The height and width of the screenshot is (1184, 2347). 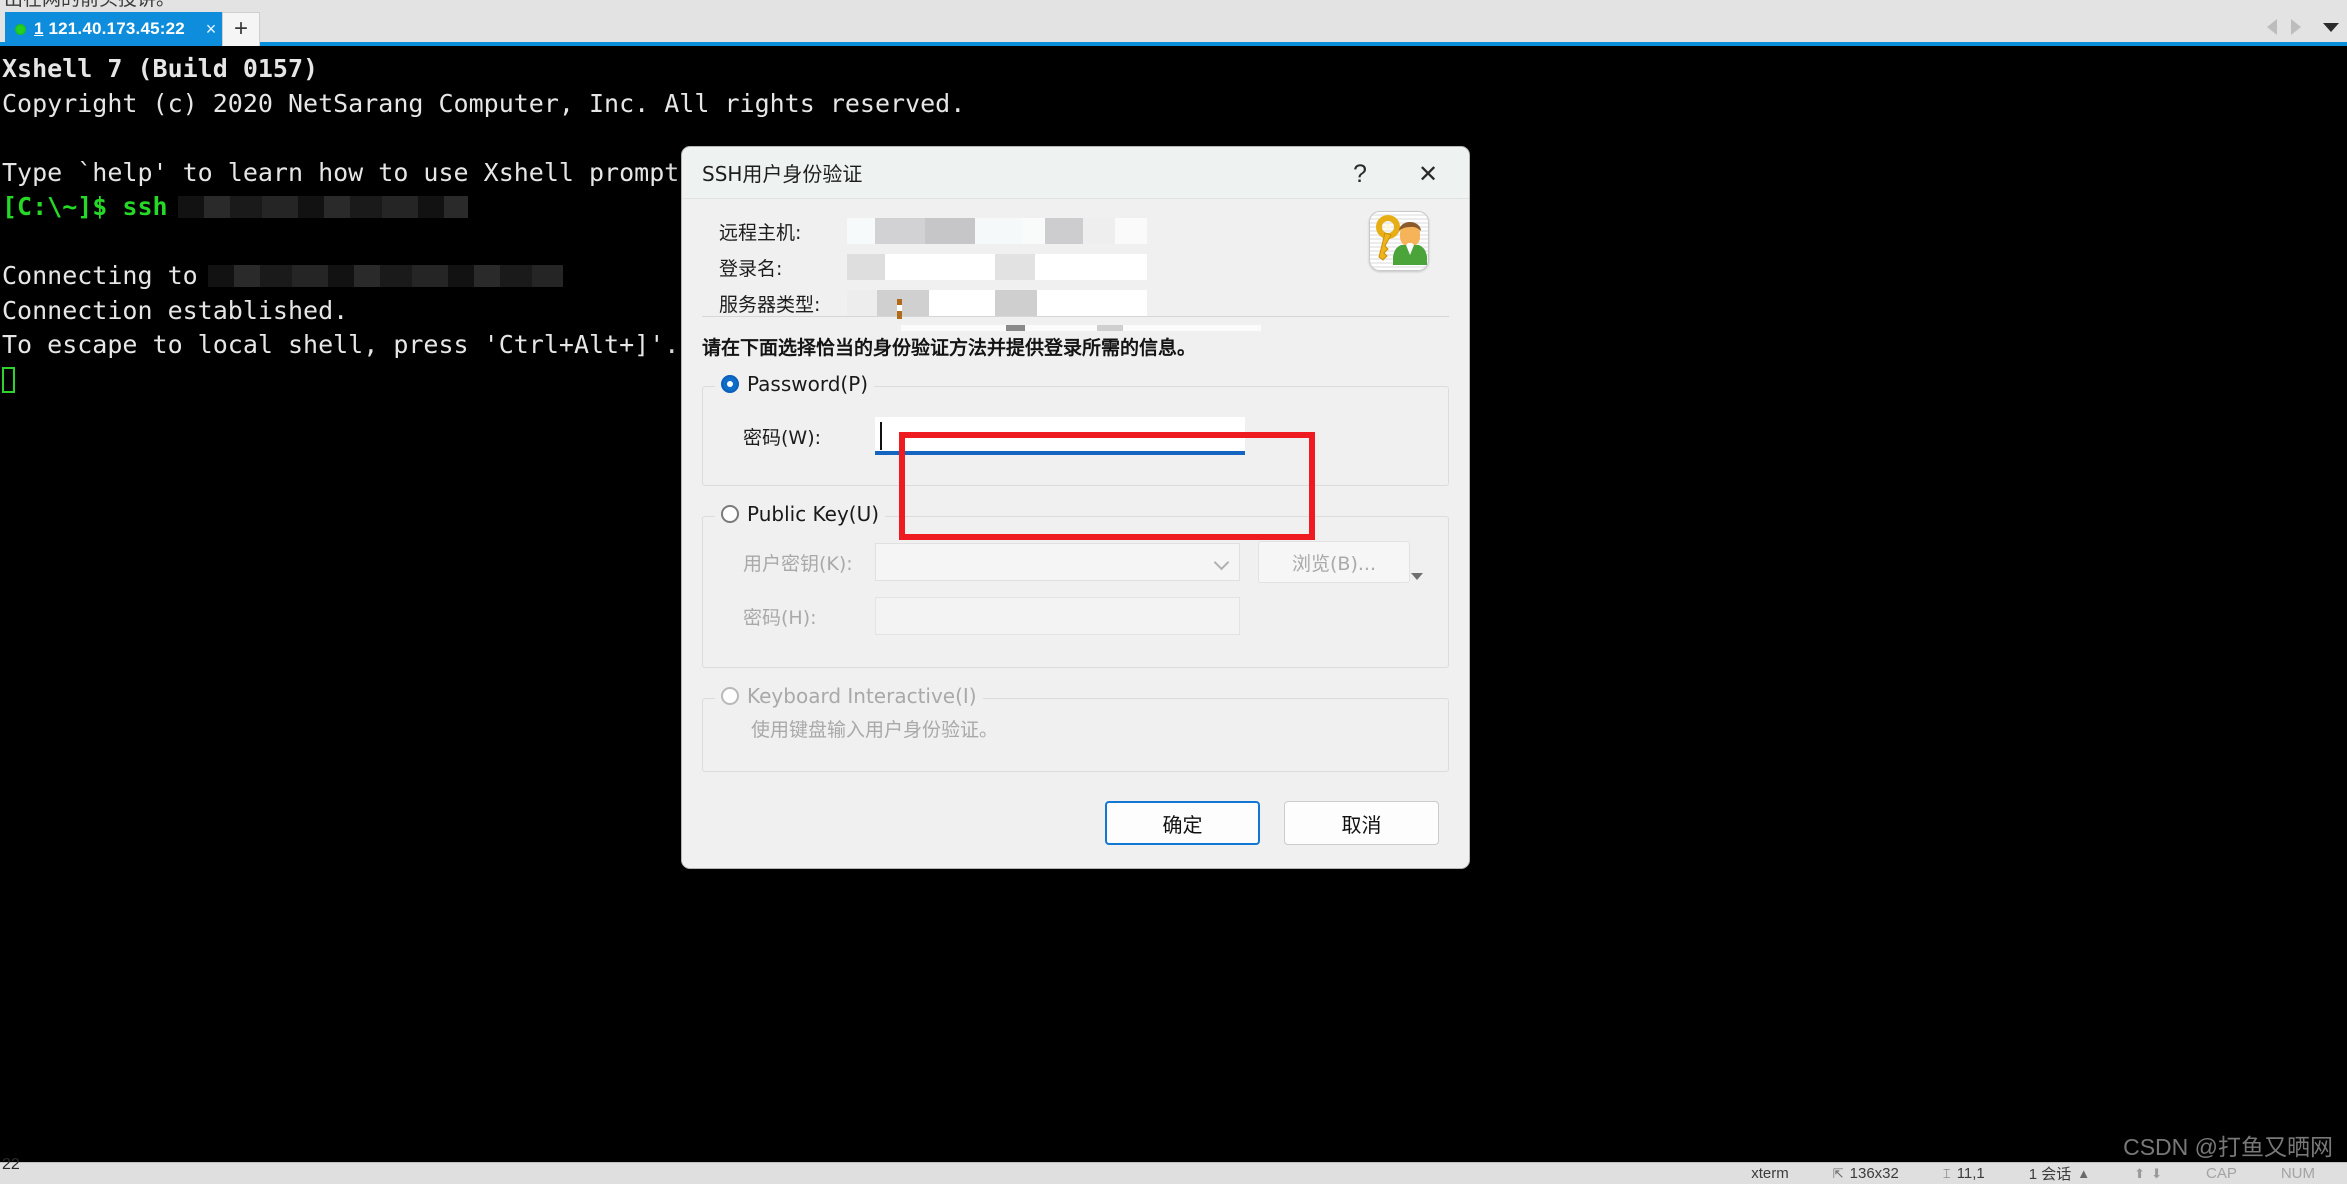 What do you see at coordinates (760, 232) in the screenshot?
I see `remote-host-label: 远程主机:` at bounding box center [760, 232].